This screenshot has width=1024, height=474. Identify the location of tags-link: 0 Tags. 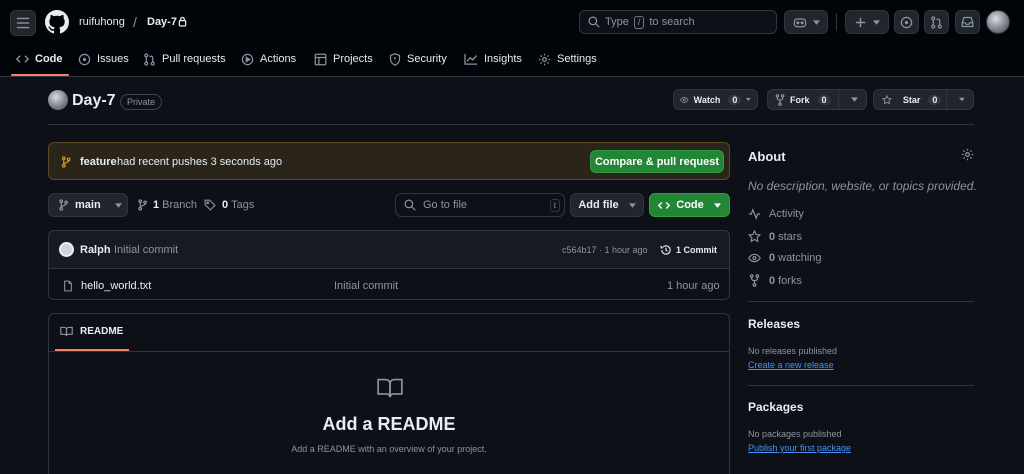
(229, 205).